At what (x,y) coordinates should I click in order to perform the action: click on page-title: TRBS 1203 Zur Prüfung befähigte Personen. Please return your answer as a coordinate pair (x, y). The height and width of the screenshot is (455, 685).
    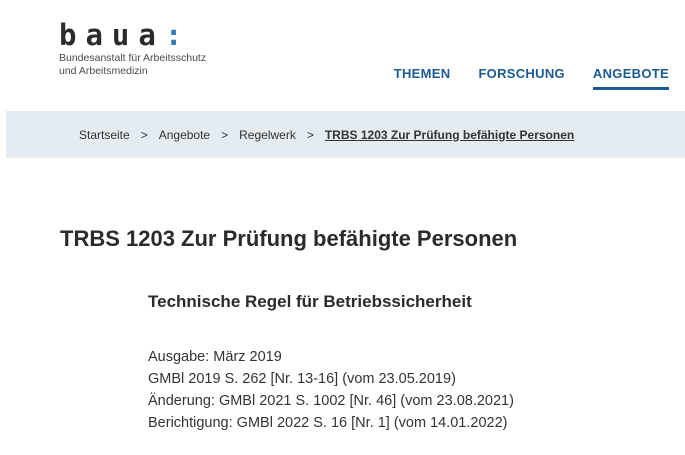
    Looking at the image, I should click on (289, 238).